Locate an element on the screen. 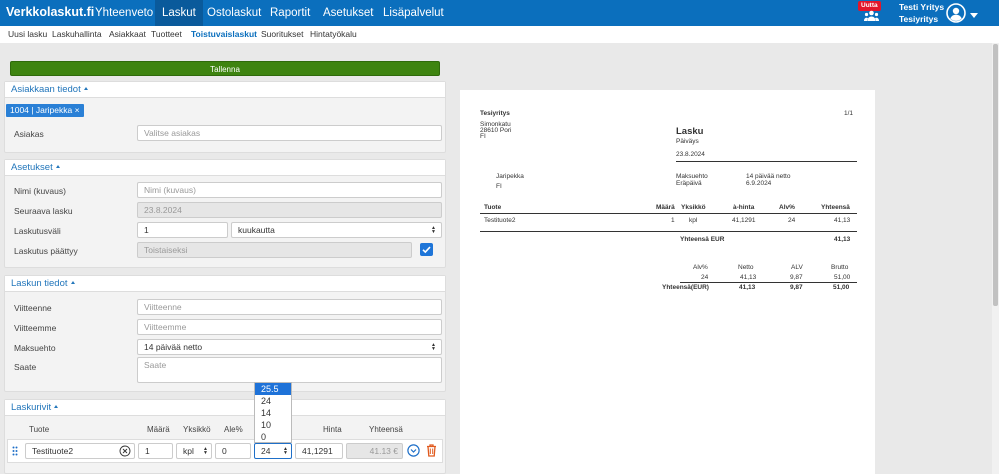  row-discount-input: 0 is located at coordinates (233, 451).